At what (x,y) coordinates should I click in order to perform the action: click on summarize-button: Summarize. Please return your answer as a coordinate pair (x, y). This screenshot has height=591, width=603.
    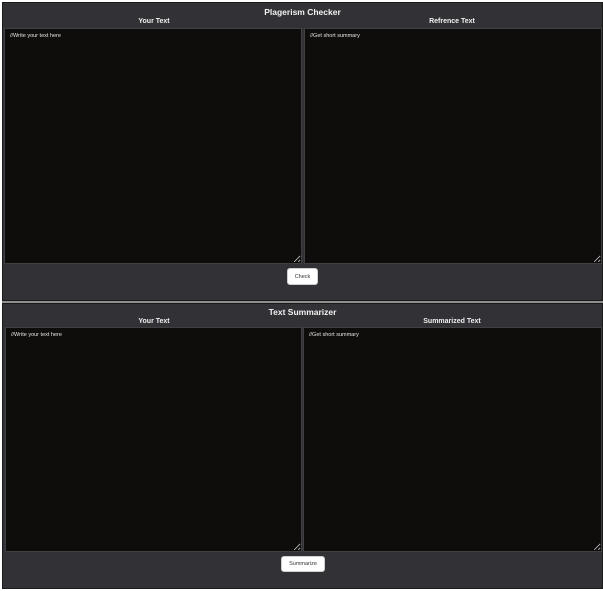
    Looking at the image, I should click on (303, 564).